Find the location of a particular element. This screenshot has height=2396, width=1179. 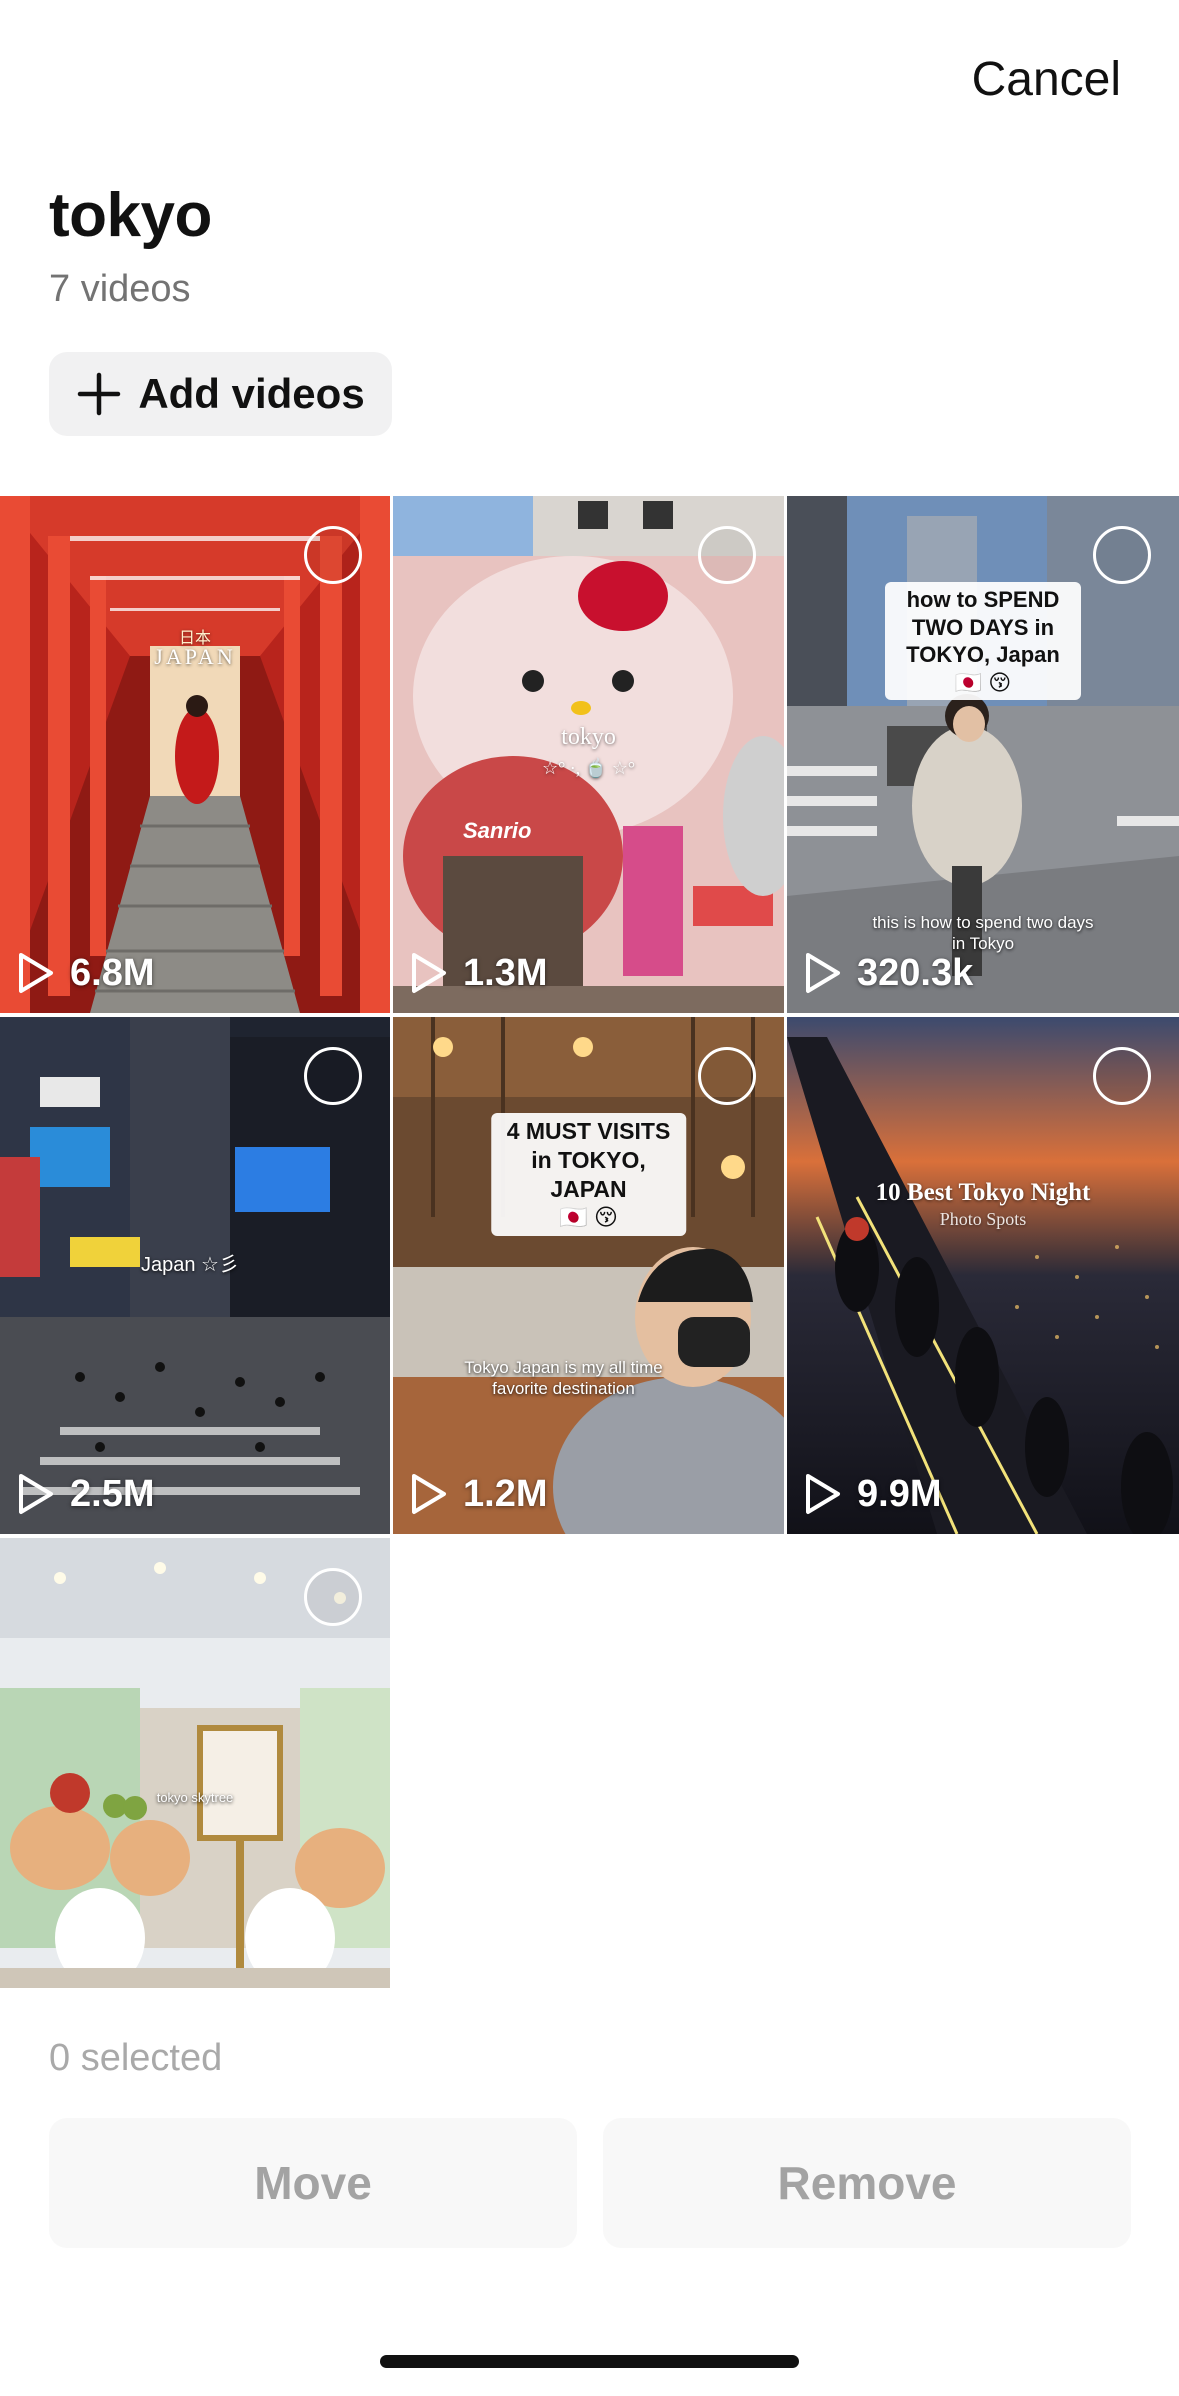

video-caption: tokyo skytree is located at coordinates (195, 1797).